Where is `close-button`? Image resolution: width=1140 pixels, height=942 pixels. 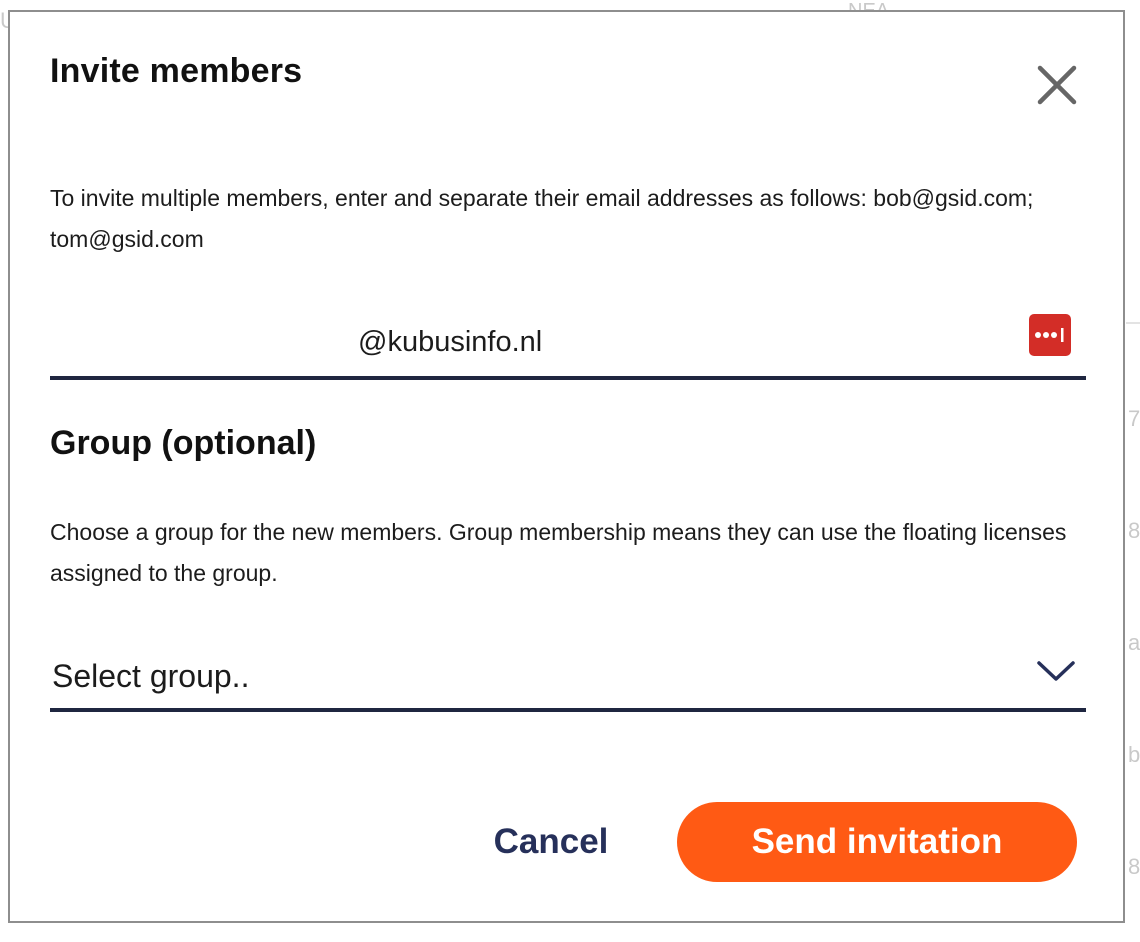 close-button is located at coordinates (1057, 85).